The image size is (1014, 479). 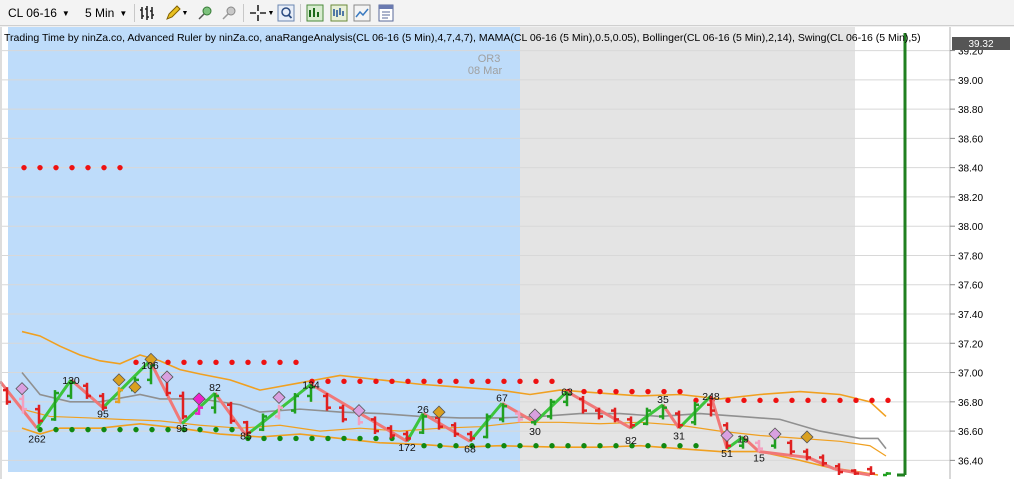 What do you see at coordinates (970, 403) in the screenshot?
I see `price-tick-label: 36.80` at bounding box center [970, 403].